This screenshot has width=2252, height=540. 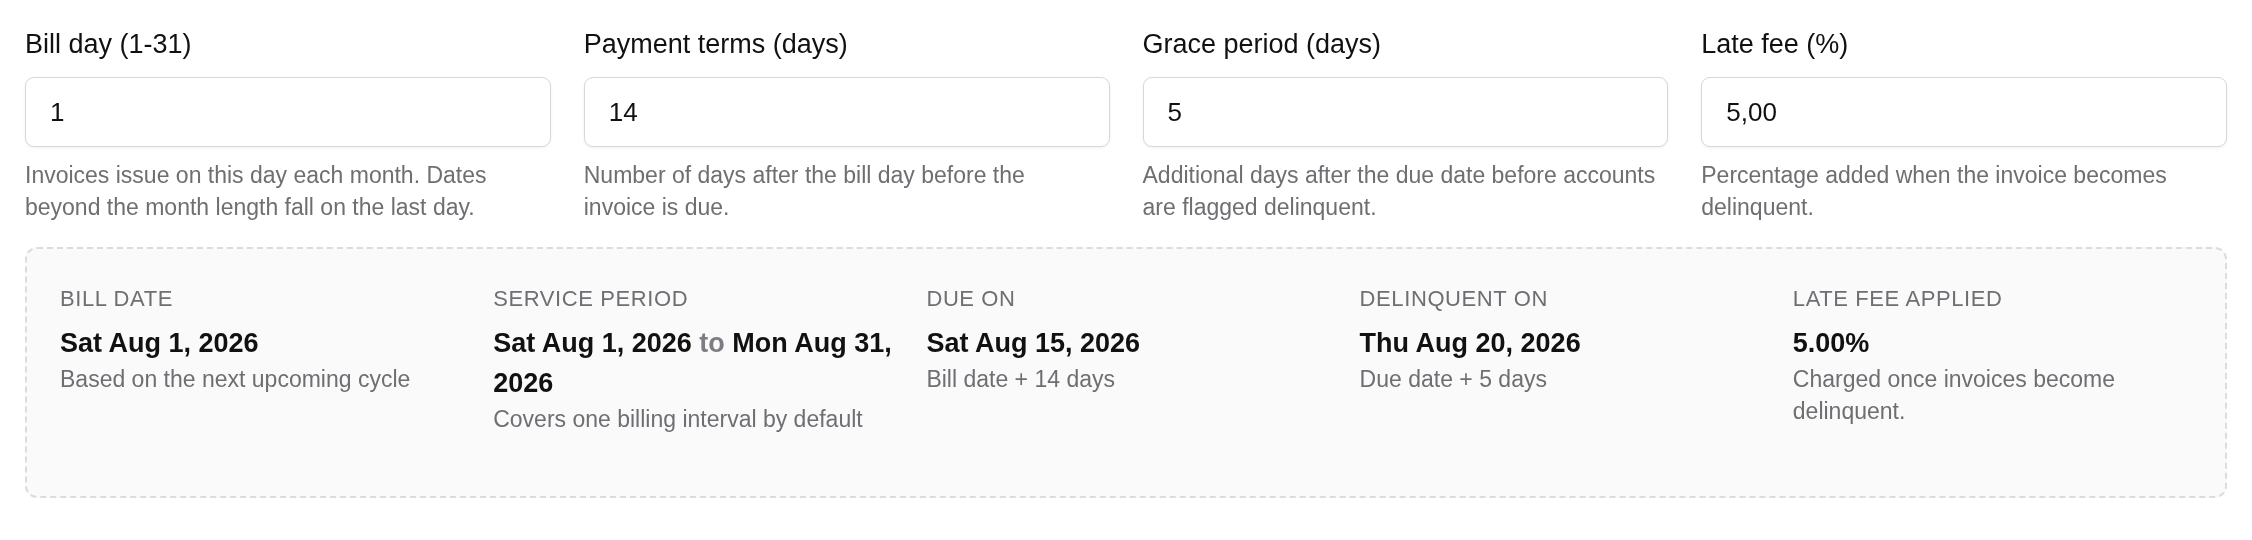 What do you see at coordinates (716, 44) in the screenshot?
I see `field-label: Payment terms (days)` at bounding box center [716, 44].